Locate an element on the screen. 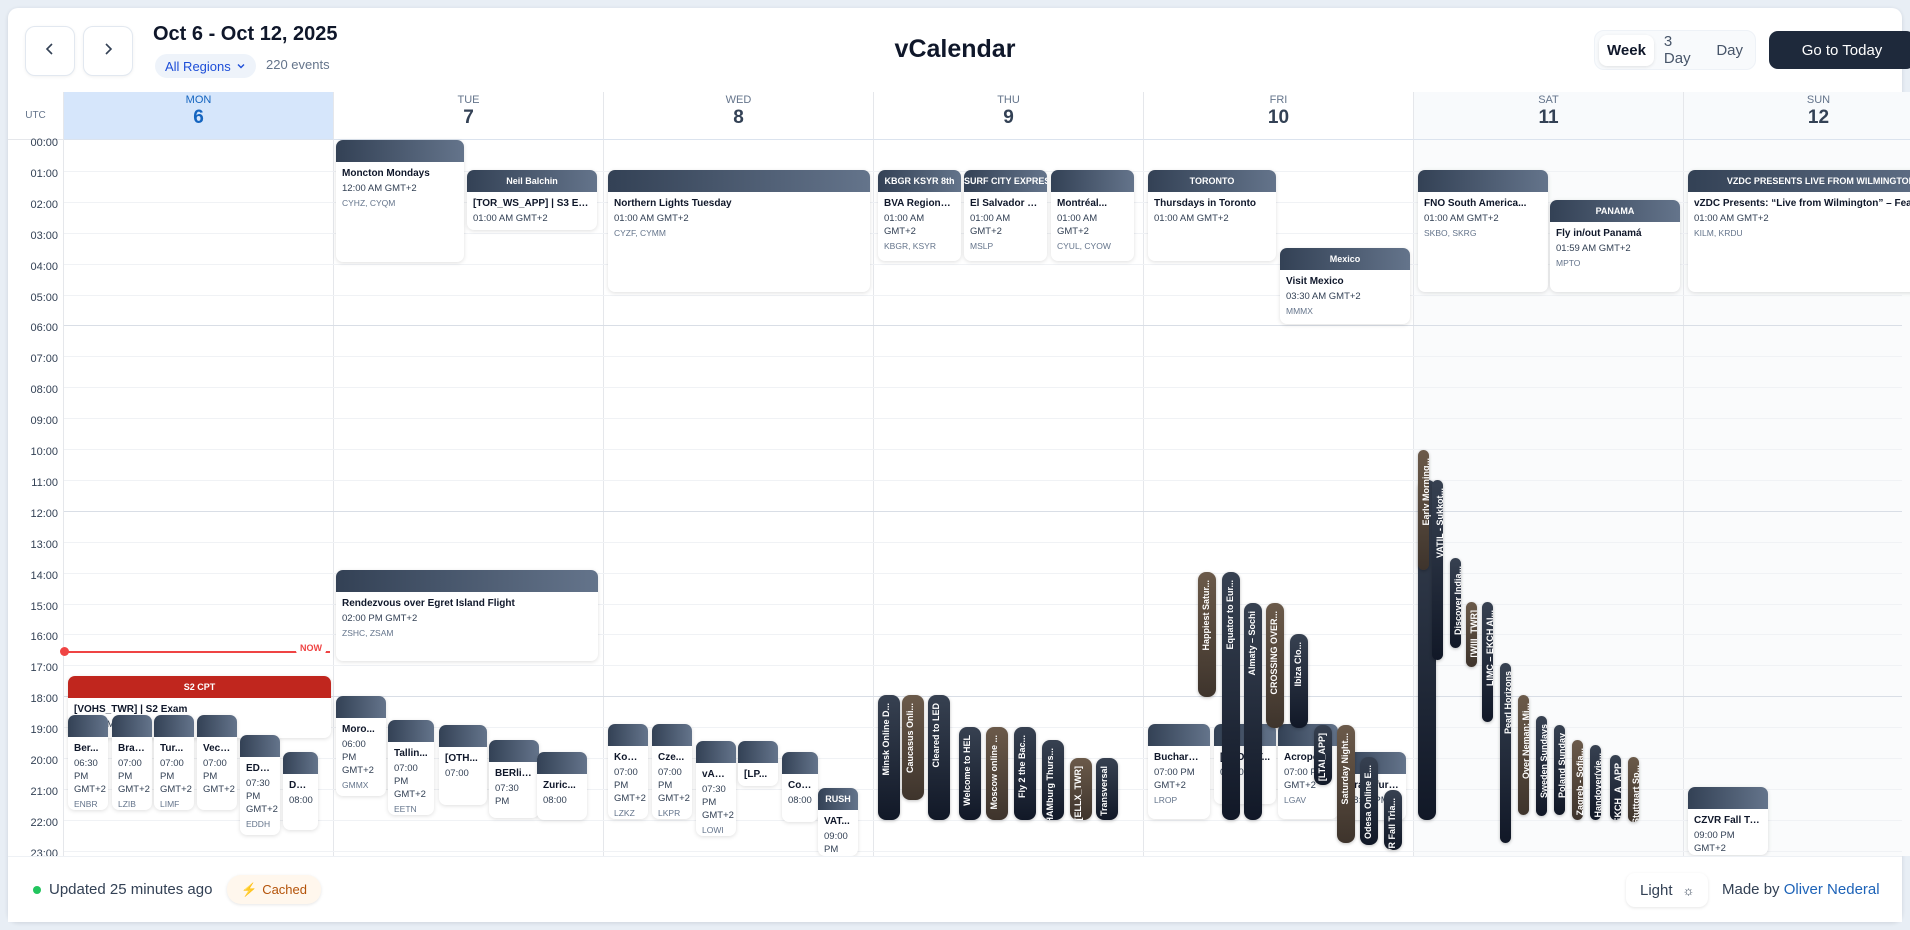  event-card: Ber... 06:30 PM GMT+2 ENBR is located at coordinates (88, 762).